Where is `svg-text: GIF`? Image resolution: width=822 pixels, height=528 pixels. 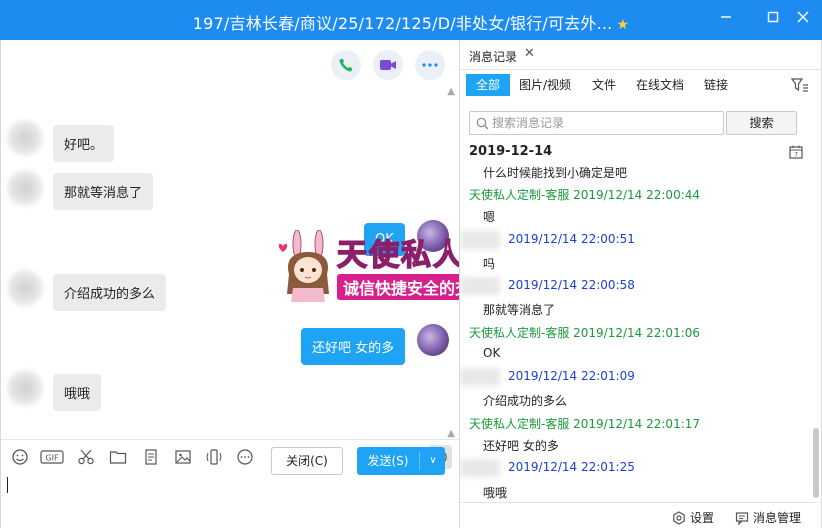 svg-text: GIF is located at coordinates (52, 458).